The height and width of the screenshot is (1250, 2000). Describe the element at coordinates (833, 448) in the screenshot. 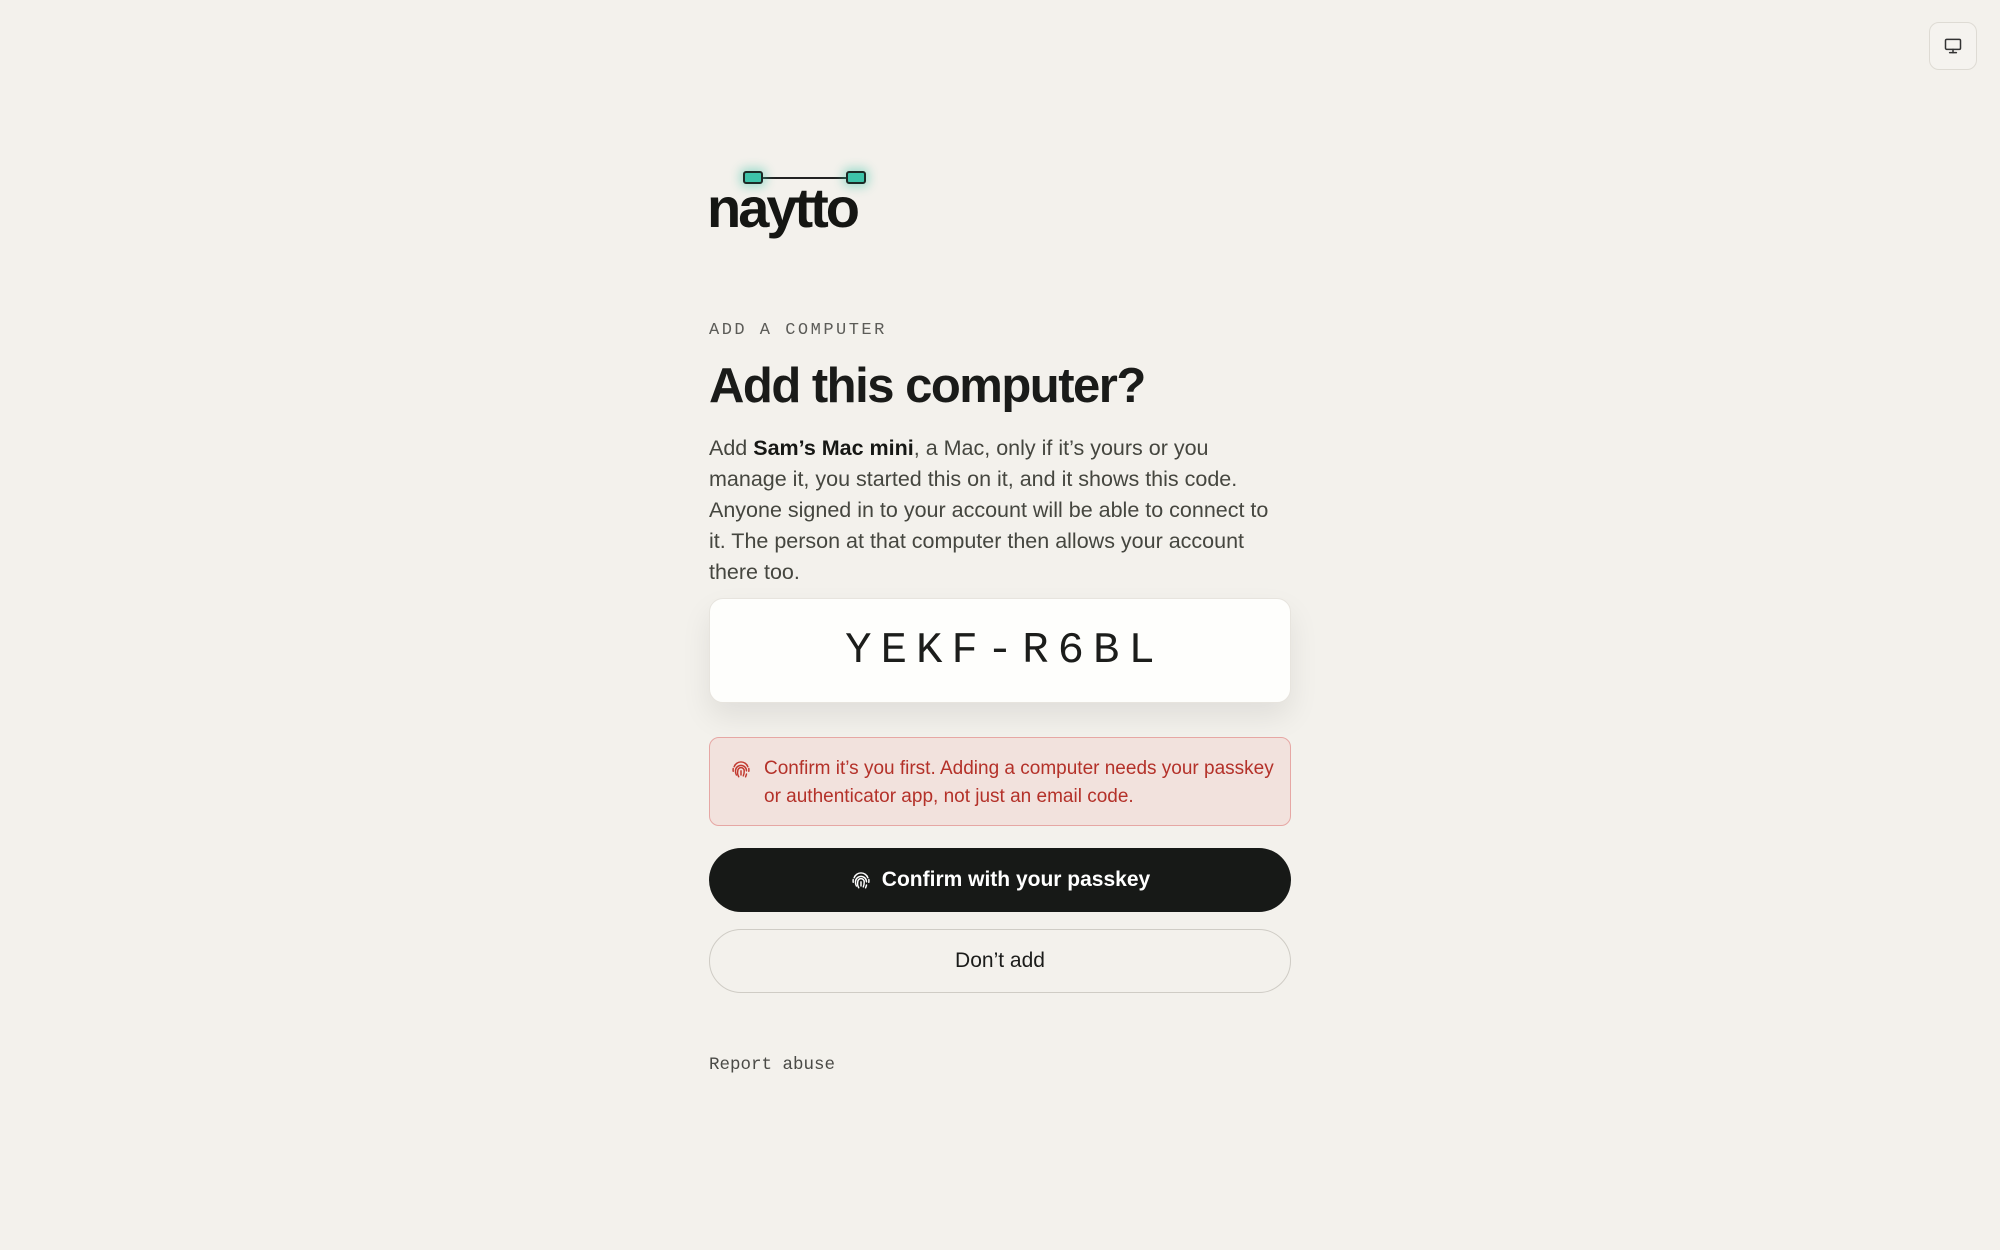

I see `device-name: Sam’s Mac mini` at that location.